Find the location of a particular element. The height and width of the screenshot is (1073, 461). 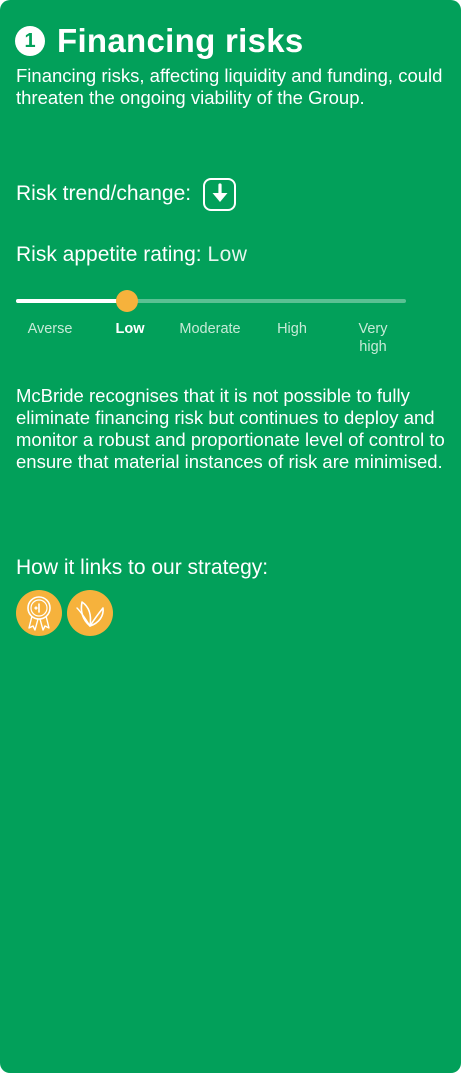

leaf-icon is located at coordinates (90, 613).